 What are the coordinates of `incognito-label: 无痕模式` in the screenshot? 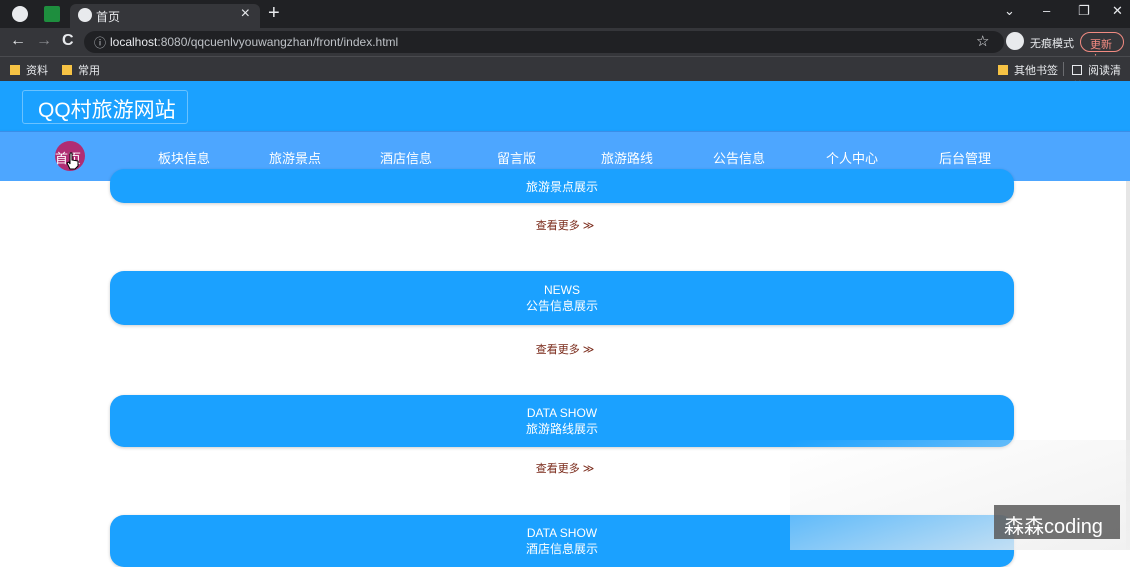 It's located at (1052, 44).